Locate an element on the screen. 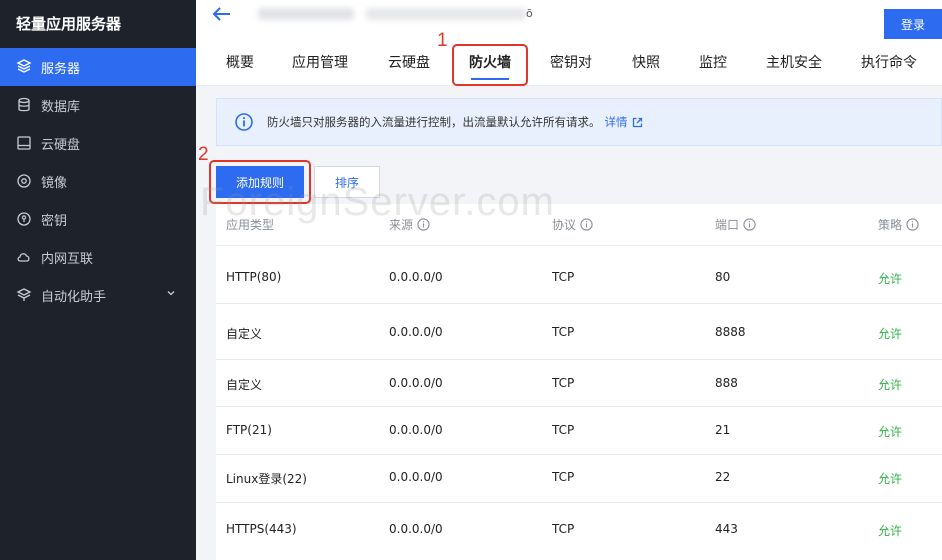  title-fragment: ō is located at coordinates (529, 13).